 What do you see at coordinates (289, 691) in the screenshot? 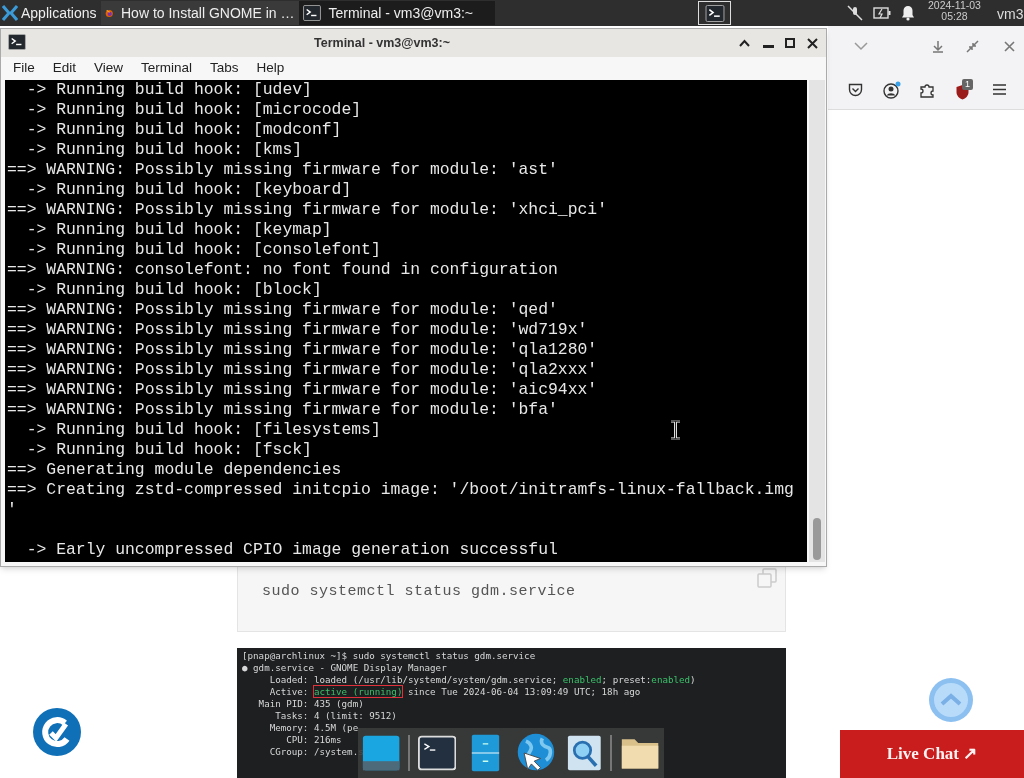
I see `screenshot-line: Active:` at bounding box center [289, 691].